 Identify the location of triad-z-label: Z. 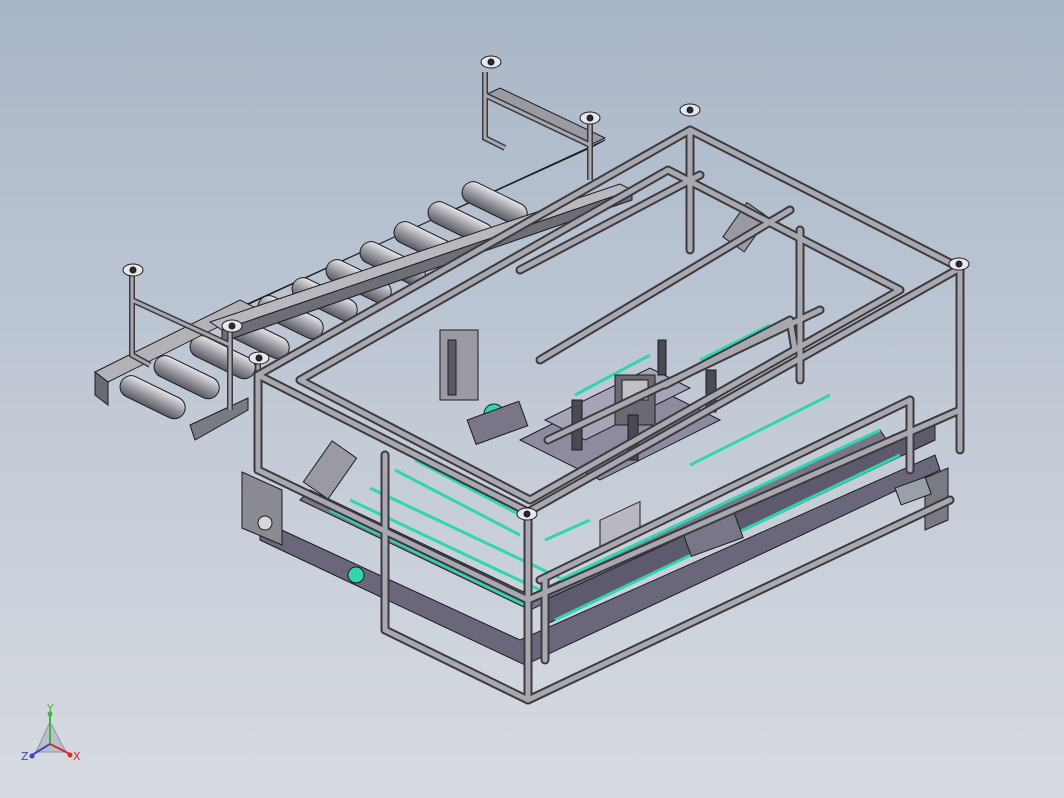
(25, 756).